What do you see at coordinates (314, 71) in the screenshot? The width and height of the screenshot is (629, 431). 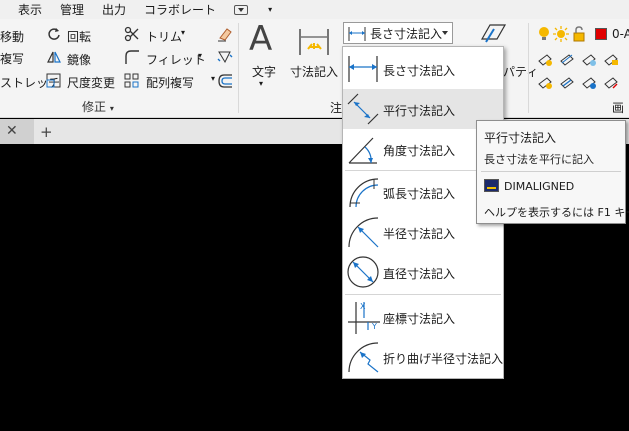 I see `dimension-button: 寸法記入` at bounding box center [314, 71].